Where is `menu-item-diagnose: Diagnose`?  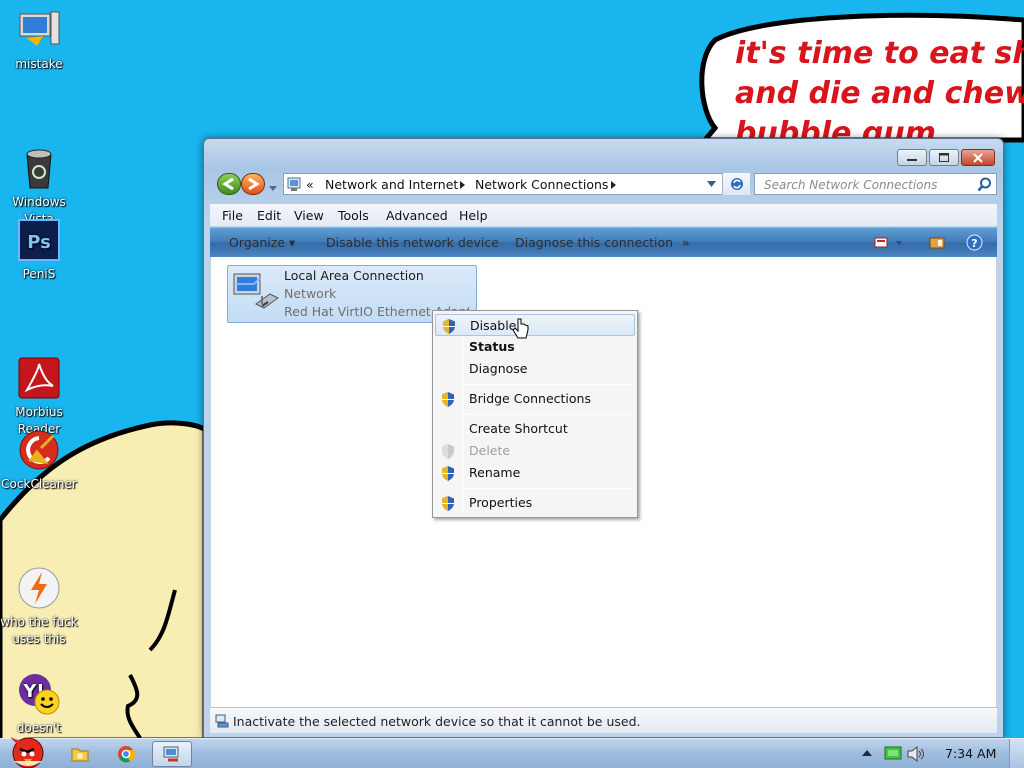
menu-item-diagnose: Diagnose is located at coordinates (535, 369).